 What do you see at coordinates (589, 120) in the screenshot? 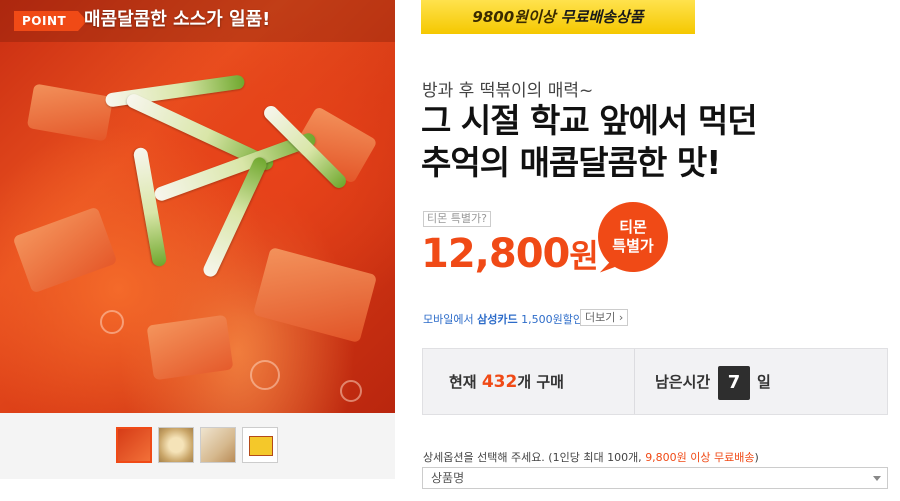
I see `product-title-line-1: 그 시절 학교 앞에서 먹던` at bounding box center [589, 120].